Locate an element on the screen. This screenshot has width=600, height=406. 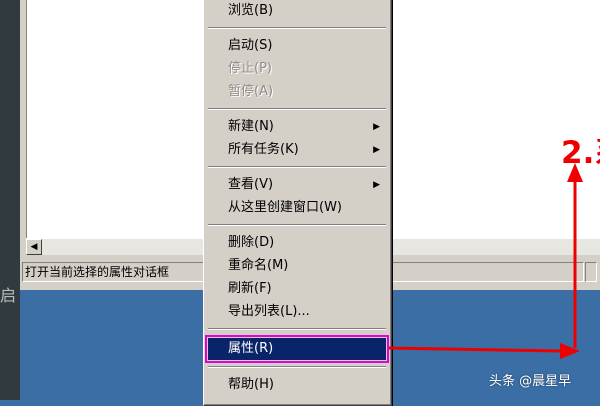
status-pane-secondary is located at coordinates (485, 272).